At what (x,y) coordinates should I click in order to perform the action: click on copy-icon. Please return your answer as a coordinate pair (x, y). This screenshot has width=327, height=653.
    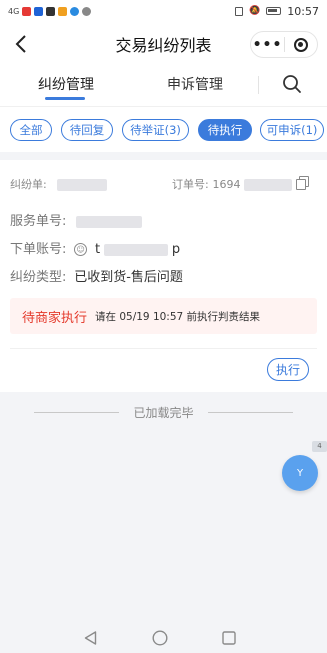
    Looking at the image, I should click on (302, 183).